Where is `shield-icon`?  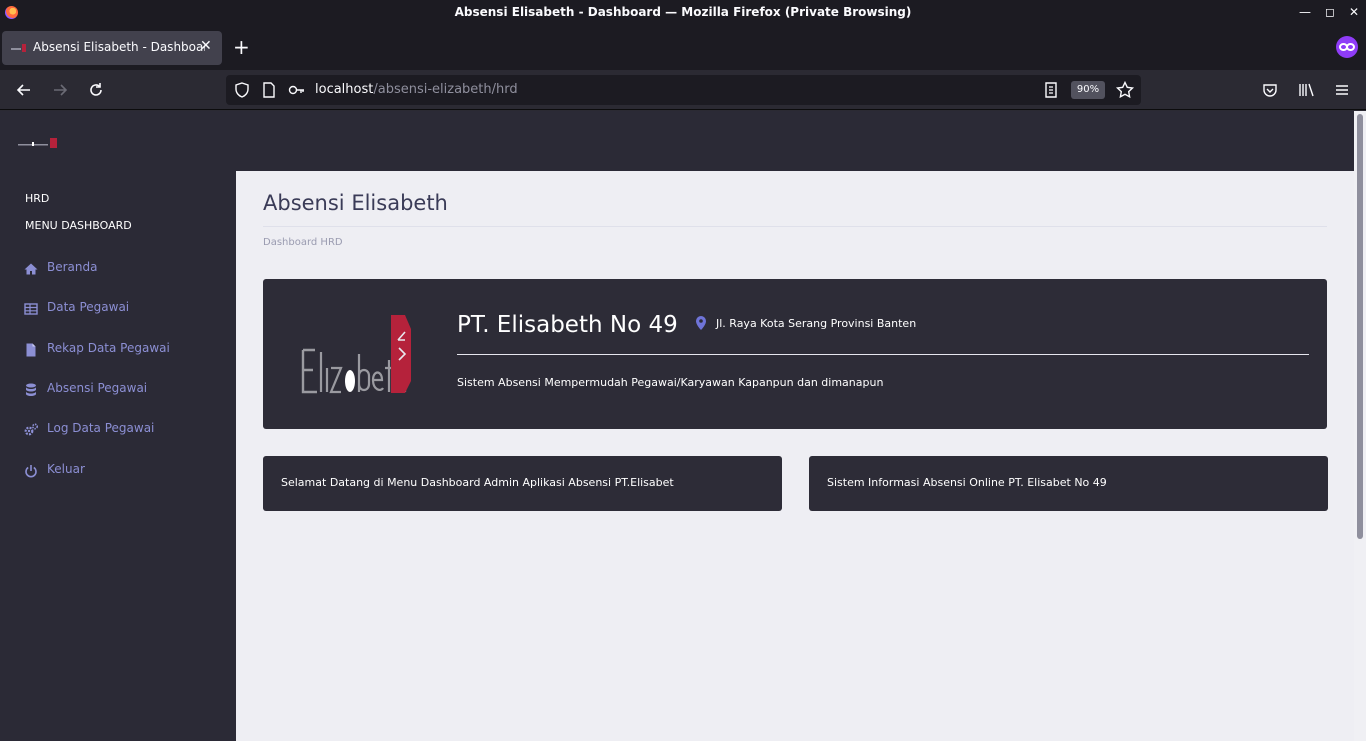 shield-icon is located at coordinates (242, 90).